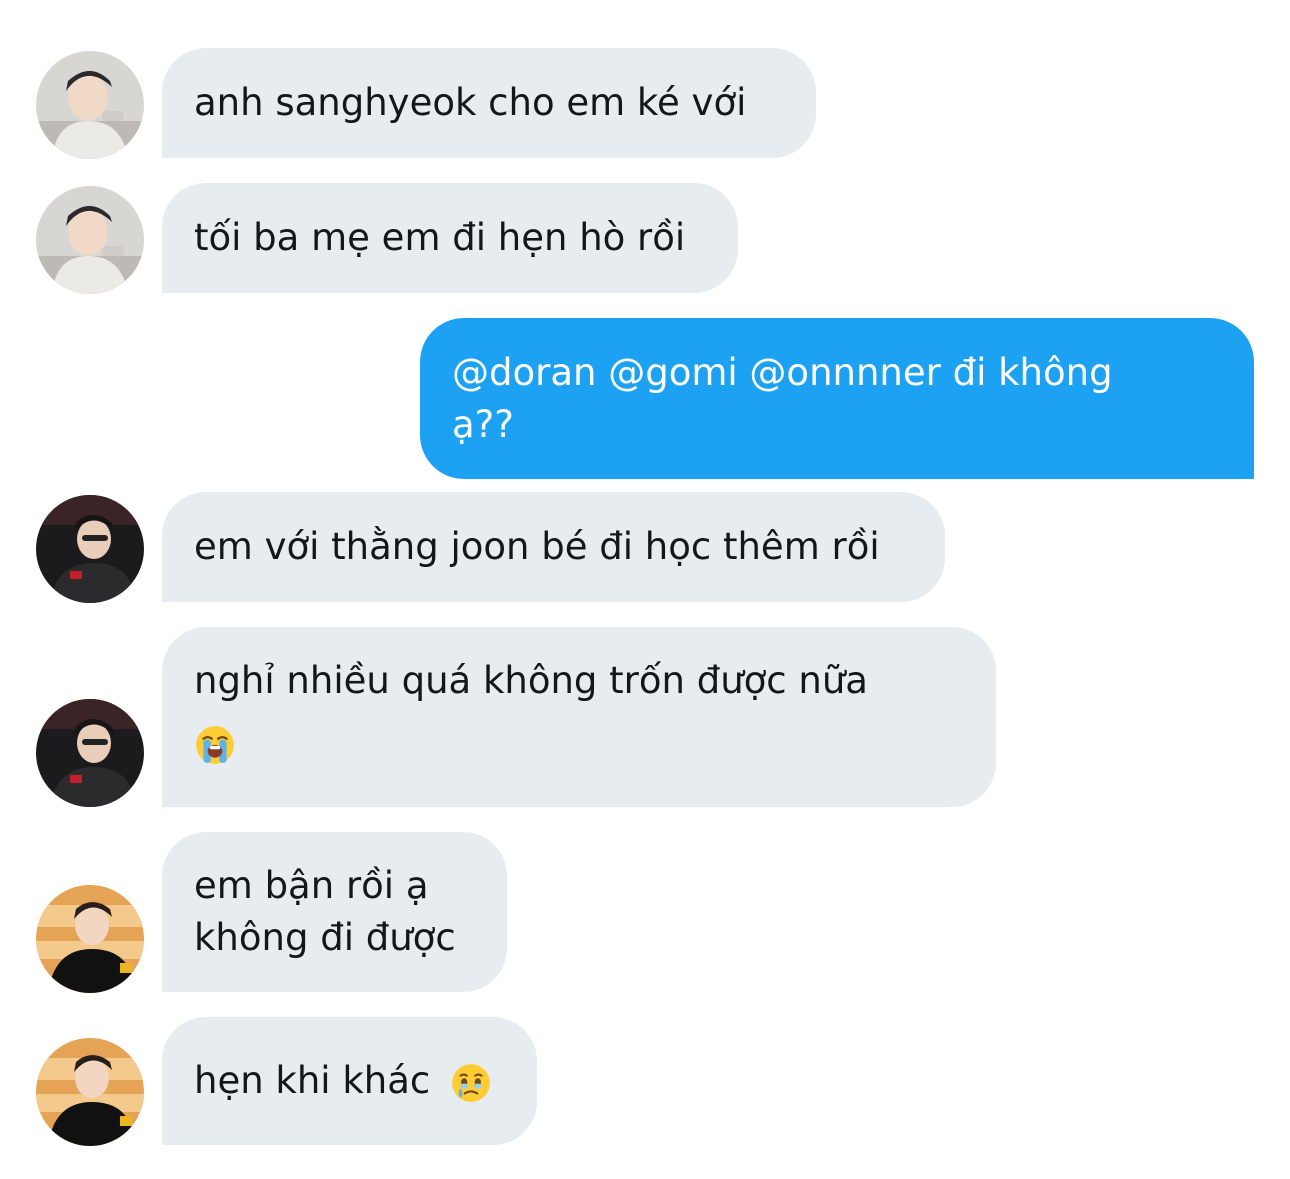 Image resolution: width=1290 pixels, height=1179 pixels. I want to click on message-text: @doran @gomi @onnnner đi không, so click(782, 372).